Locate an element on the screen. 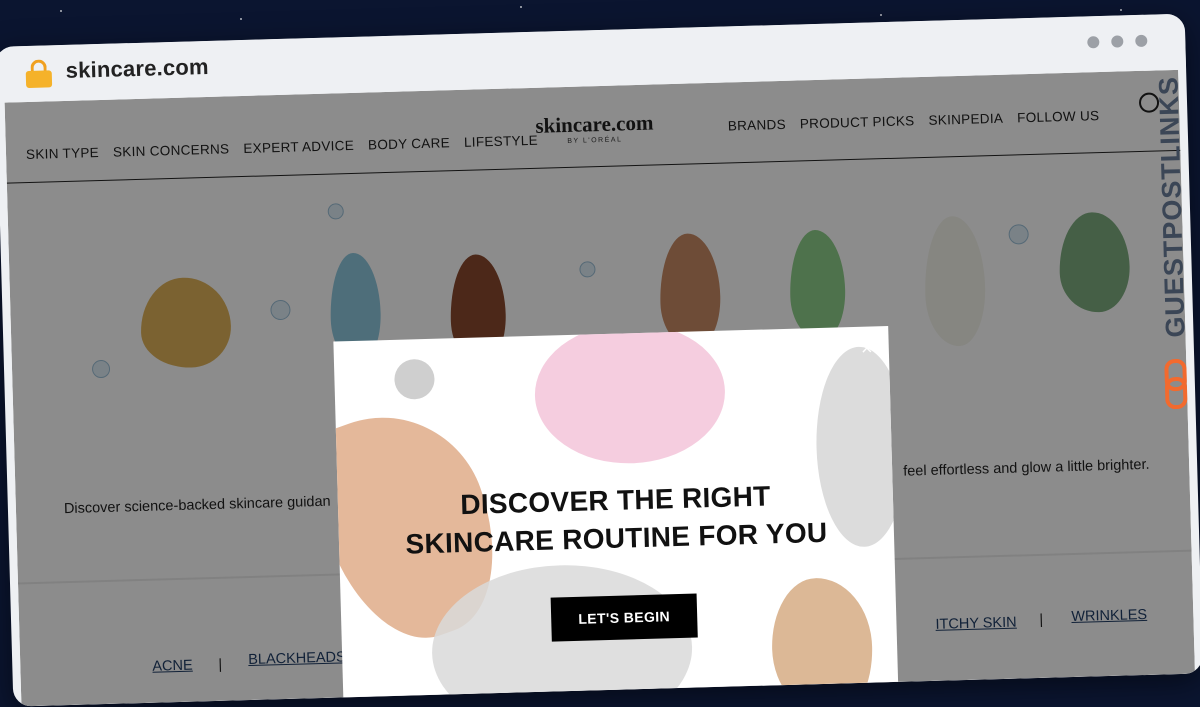 Image resolution: width=1200 pixels, height=707 pixels. watermark-badge: GUESTPOSTLINKS is located at coordinates (1166, 232).